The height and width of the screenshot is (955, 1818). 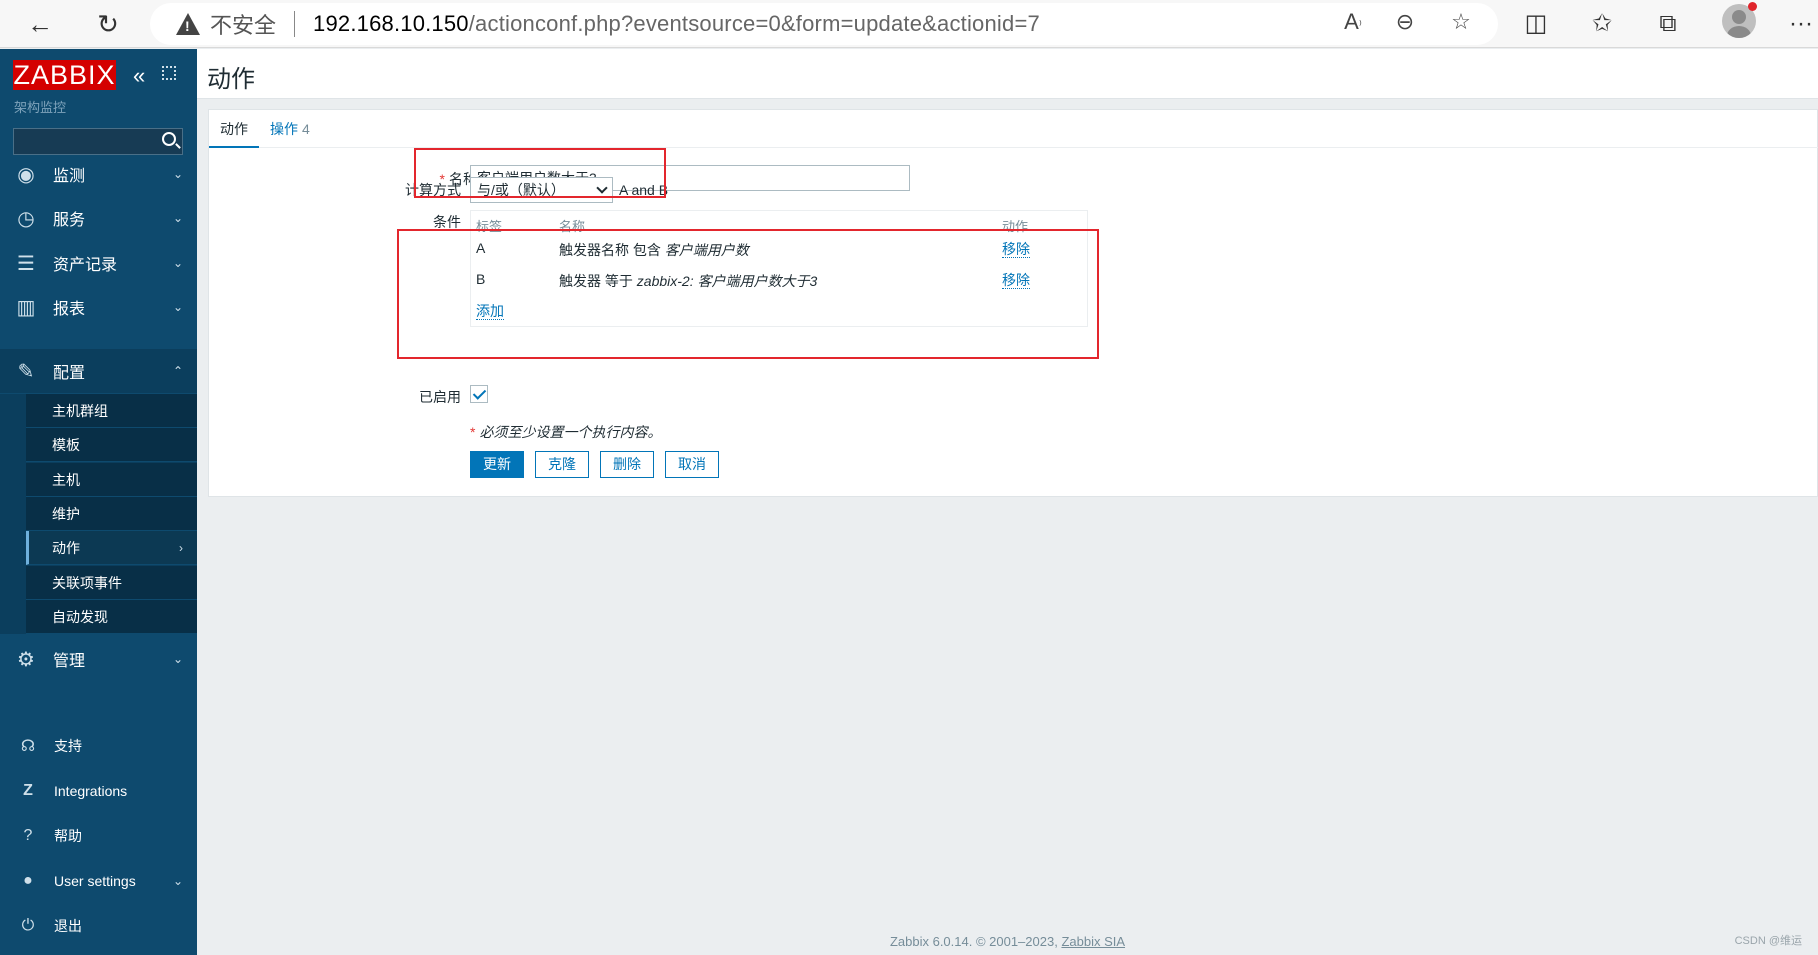 What do you see at coordinates (68, 926) in the screenshot?
I see `menu-label: 退出` at bounding box center [68, 926].